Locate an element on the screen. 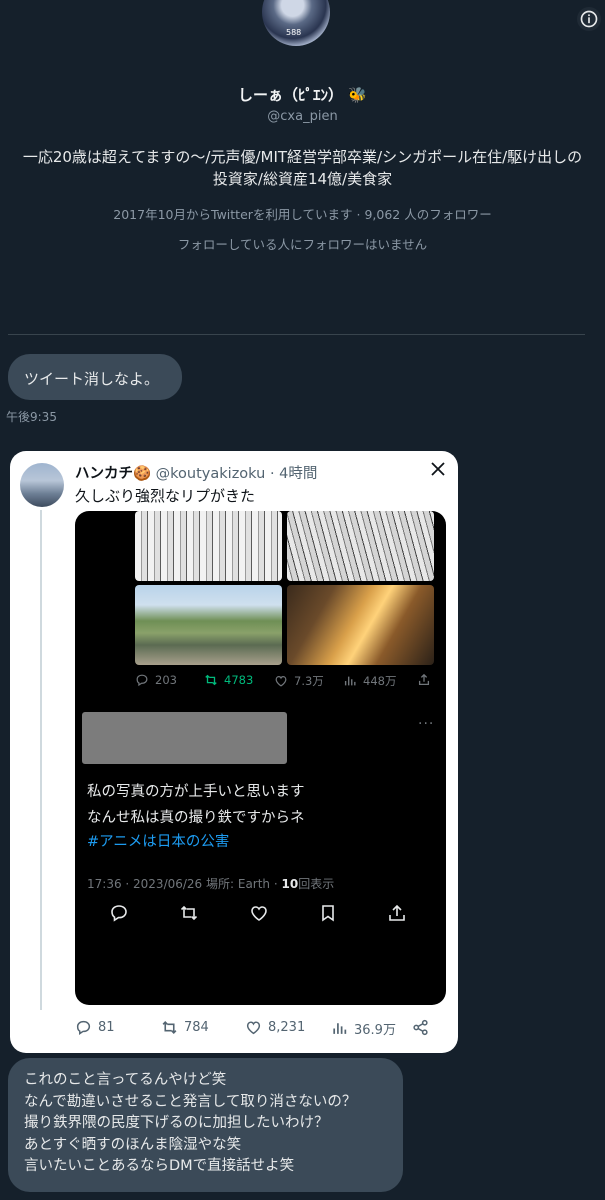  tweet-share-stat is located at coordinates (420, 1027).